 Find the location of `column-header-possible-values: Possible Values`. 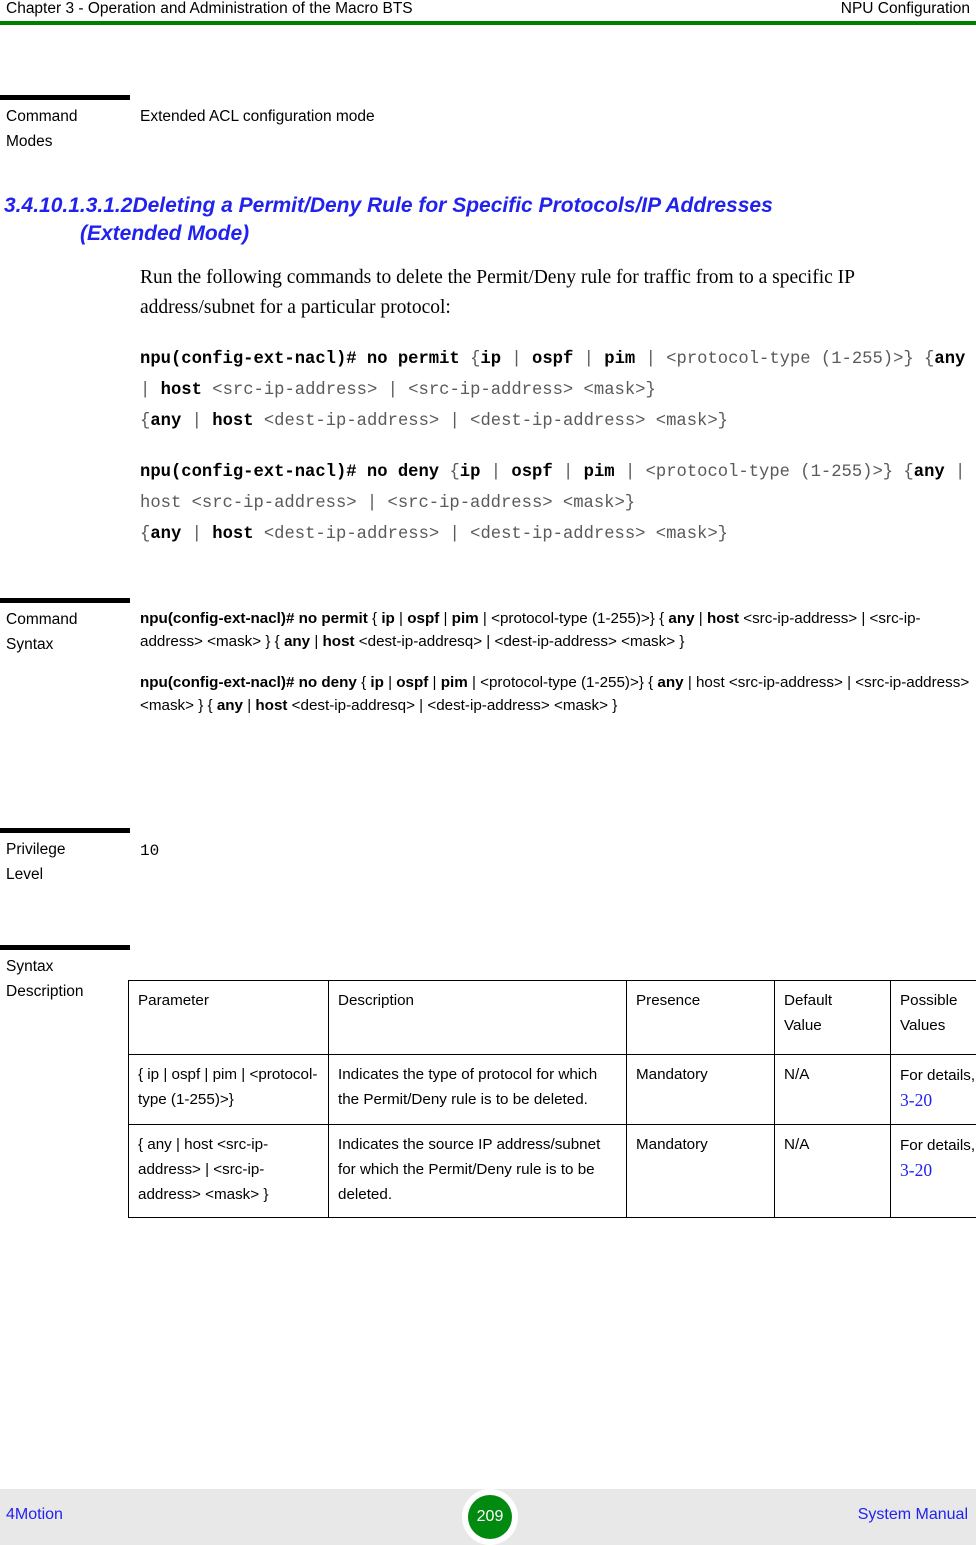

column-header-possible-values: Possible Values is located at coordinates (933, 1017).